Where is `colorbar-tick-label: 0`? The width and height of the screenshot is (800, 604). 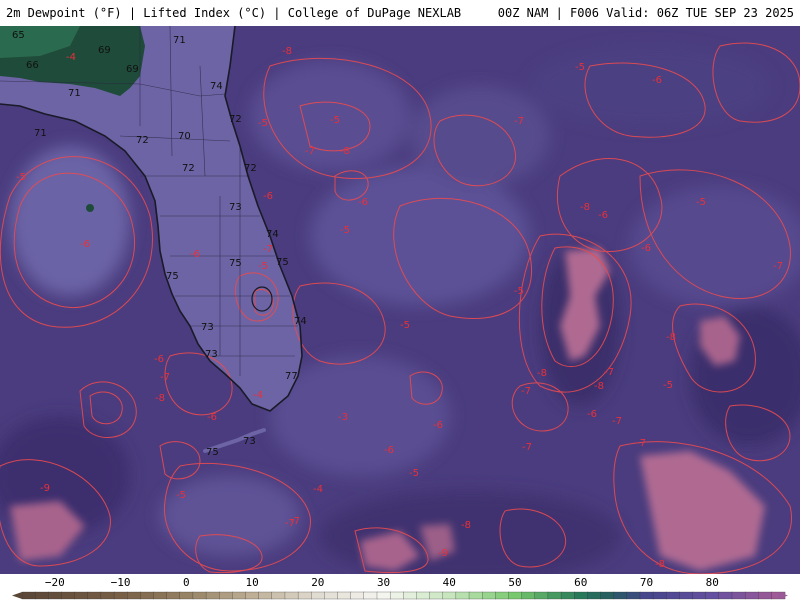
colorbar-tick-label: 0 is located at coordinates (186, 582).